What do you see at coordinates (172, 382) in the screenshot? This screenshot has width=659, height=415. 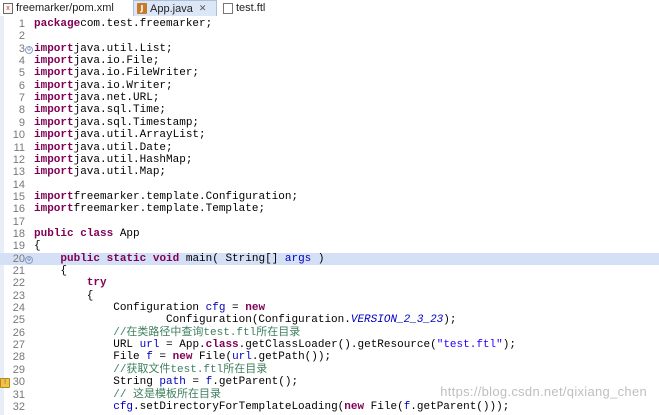 I see `code-token: path` at bounding box center [172, 382].